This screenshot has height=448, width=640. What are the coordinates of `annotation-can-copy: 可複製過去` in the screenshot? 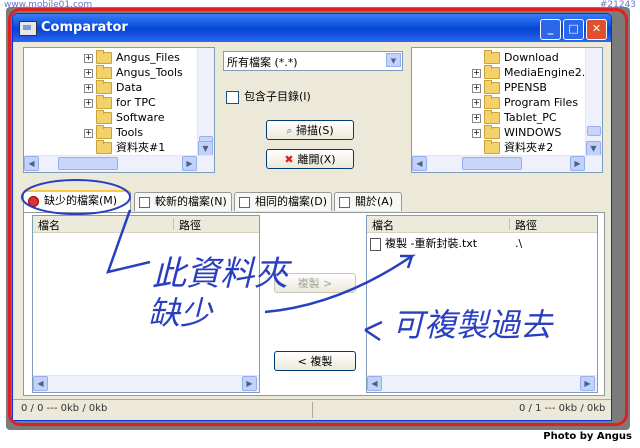 It's located at (472, 325).